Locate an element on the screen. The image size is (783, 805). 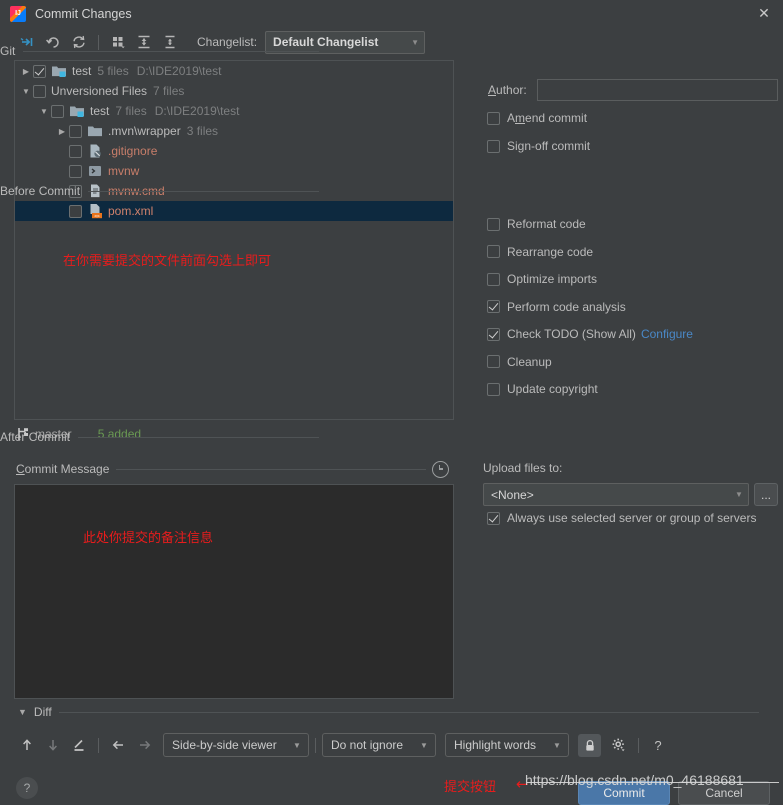
before-commit-title: Before Commit is located at coordinates (40, 191).